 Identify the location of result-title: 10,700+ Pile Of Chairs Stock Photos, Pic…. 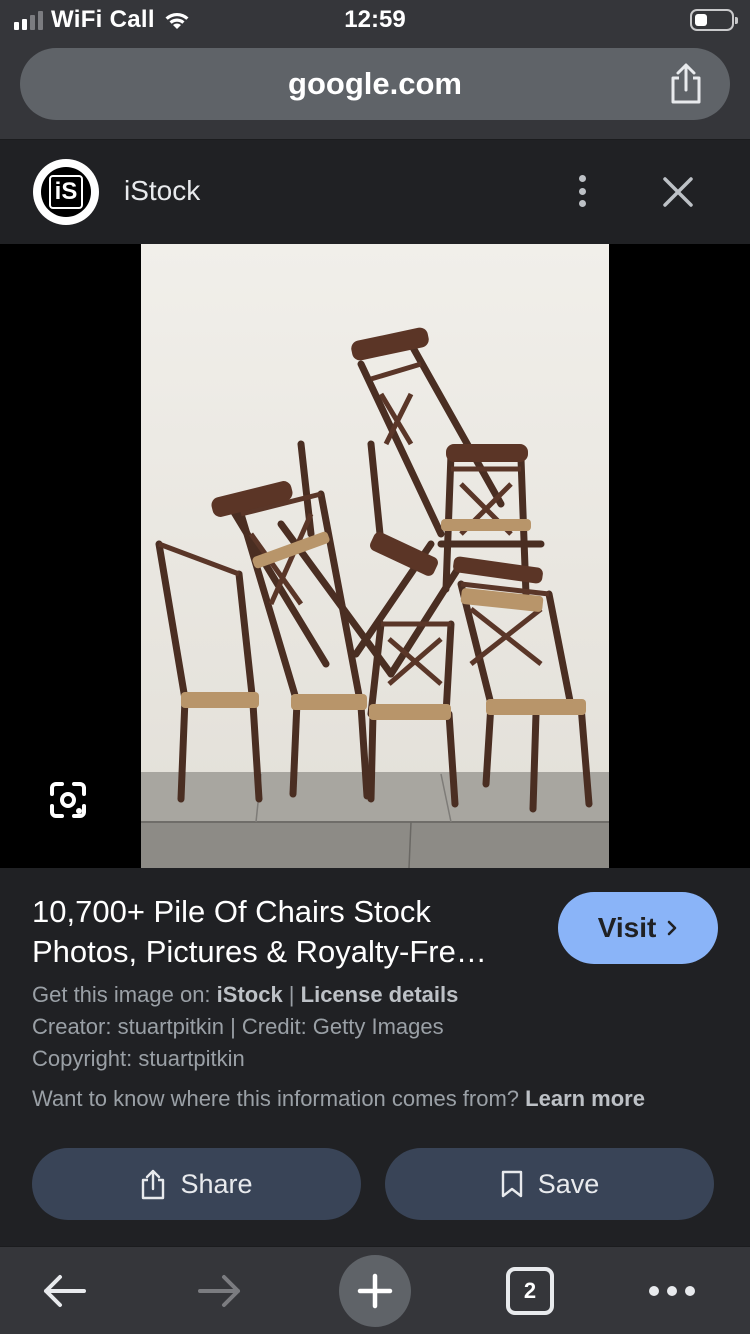
(282, 932).